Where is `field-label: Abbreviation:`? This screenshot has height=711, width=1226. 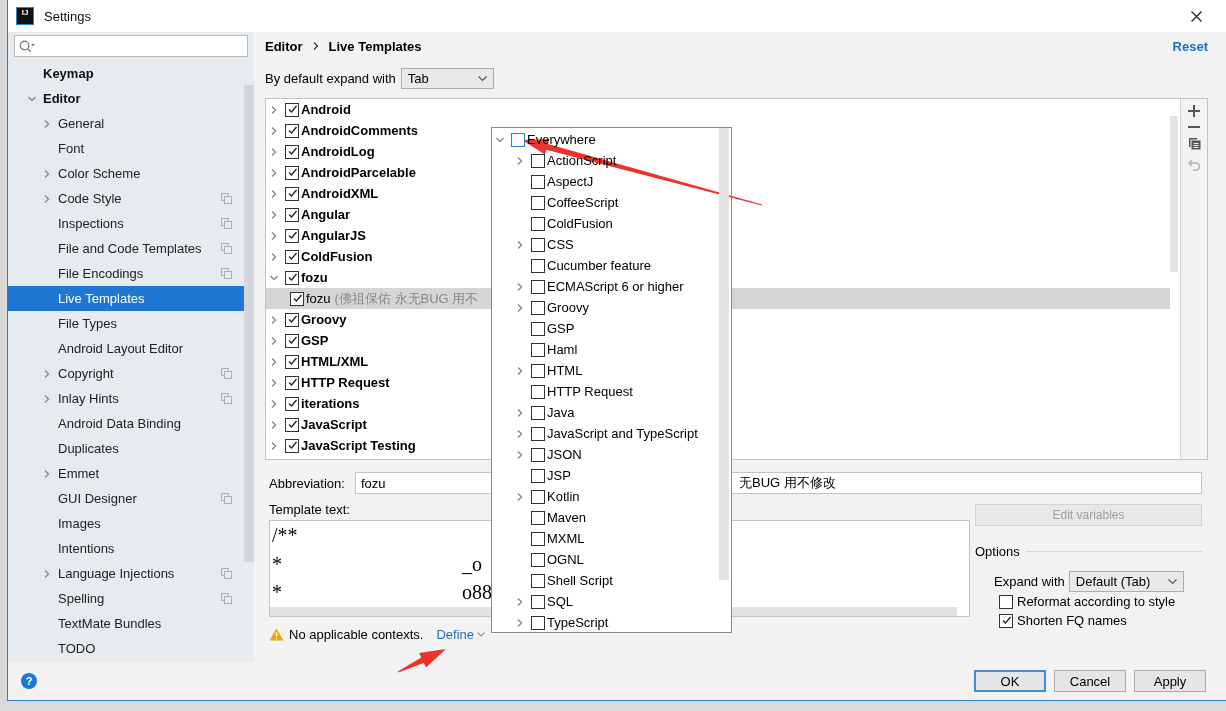
field-label: Abbreviation: is located at coordinates (307, 483).